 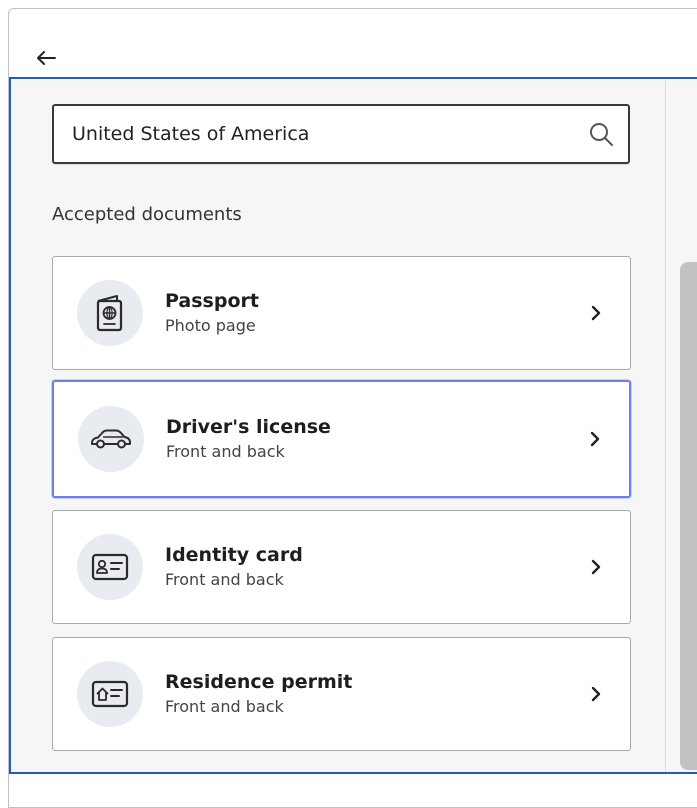 I want to click on country-search-field: United States of America, so click(x=341, y=134).